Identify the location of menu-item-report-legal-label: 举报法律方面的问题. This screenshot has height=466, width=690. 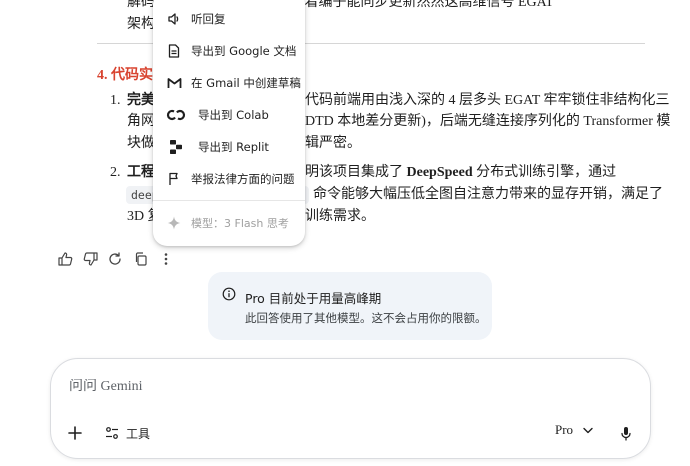
(243, 179).